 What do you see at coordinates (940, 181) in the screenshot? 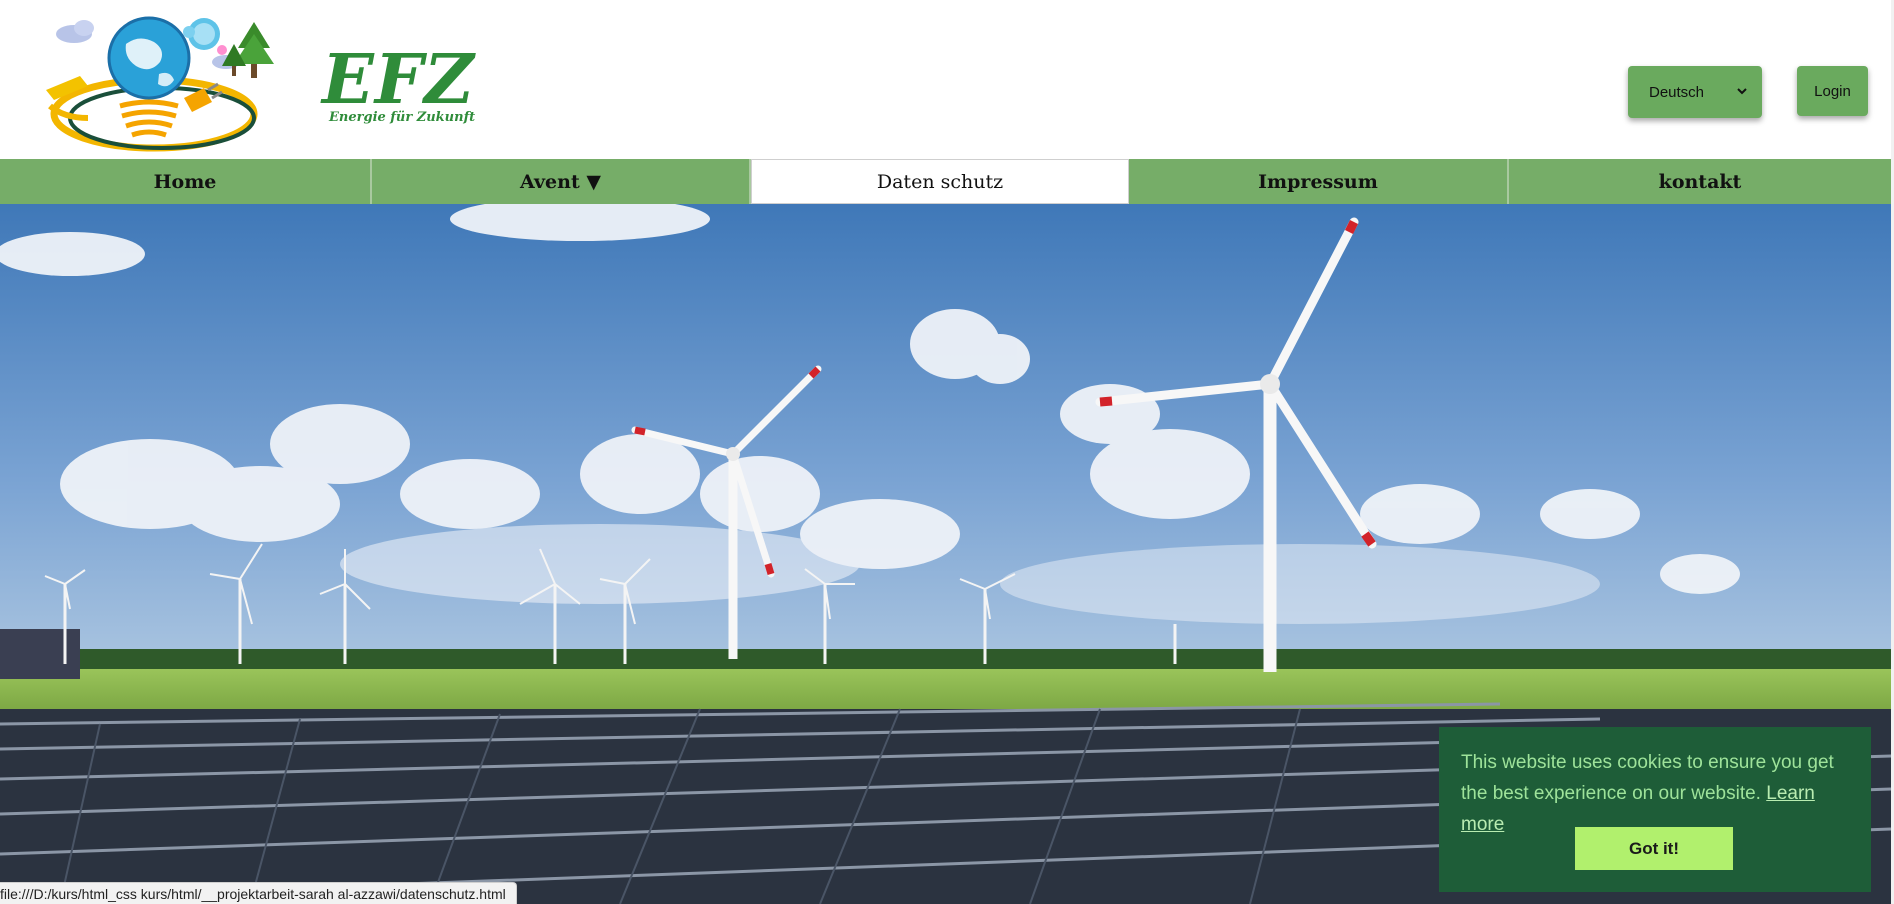
I see `nav-item-datenschutz: Daten schutz` at bounding box center [940, 181].